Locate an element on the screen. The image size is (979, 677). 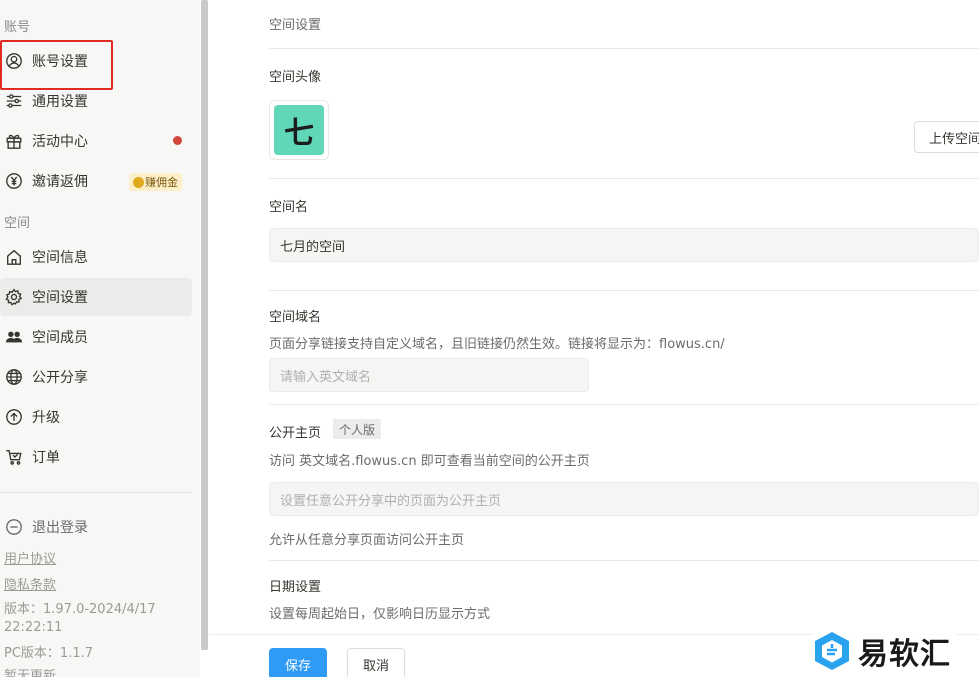
version-text: 版本：1.97.0-2024/4/17 is located at coordinates (80, 609).